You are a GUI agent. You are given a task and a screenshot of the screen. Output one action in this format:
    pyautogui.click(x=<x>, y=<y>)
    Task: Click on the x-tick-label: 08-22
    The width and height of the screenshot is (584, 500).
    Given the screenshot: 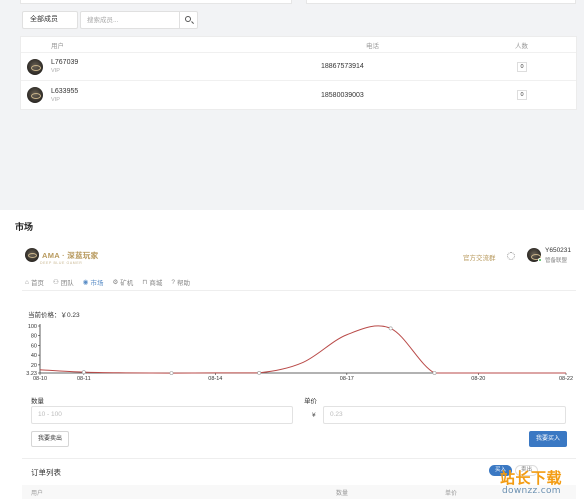 What is the action you would take?
    pyautogui.click(x=566, y=379)
    